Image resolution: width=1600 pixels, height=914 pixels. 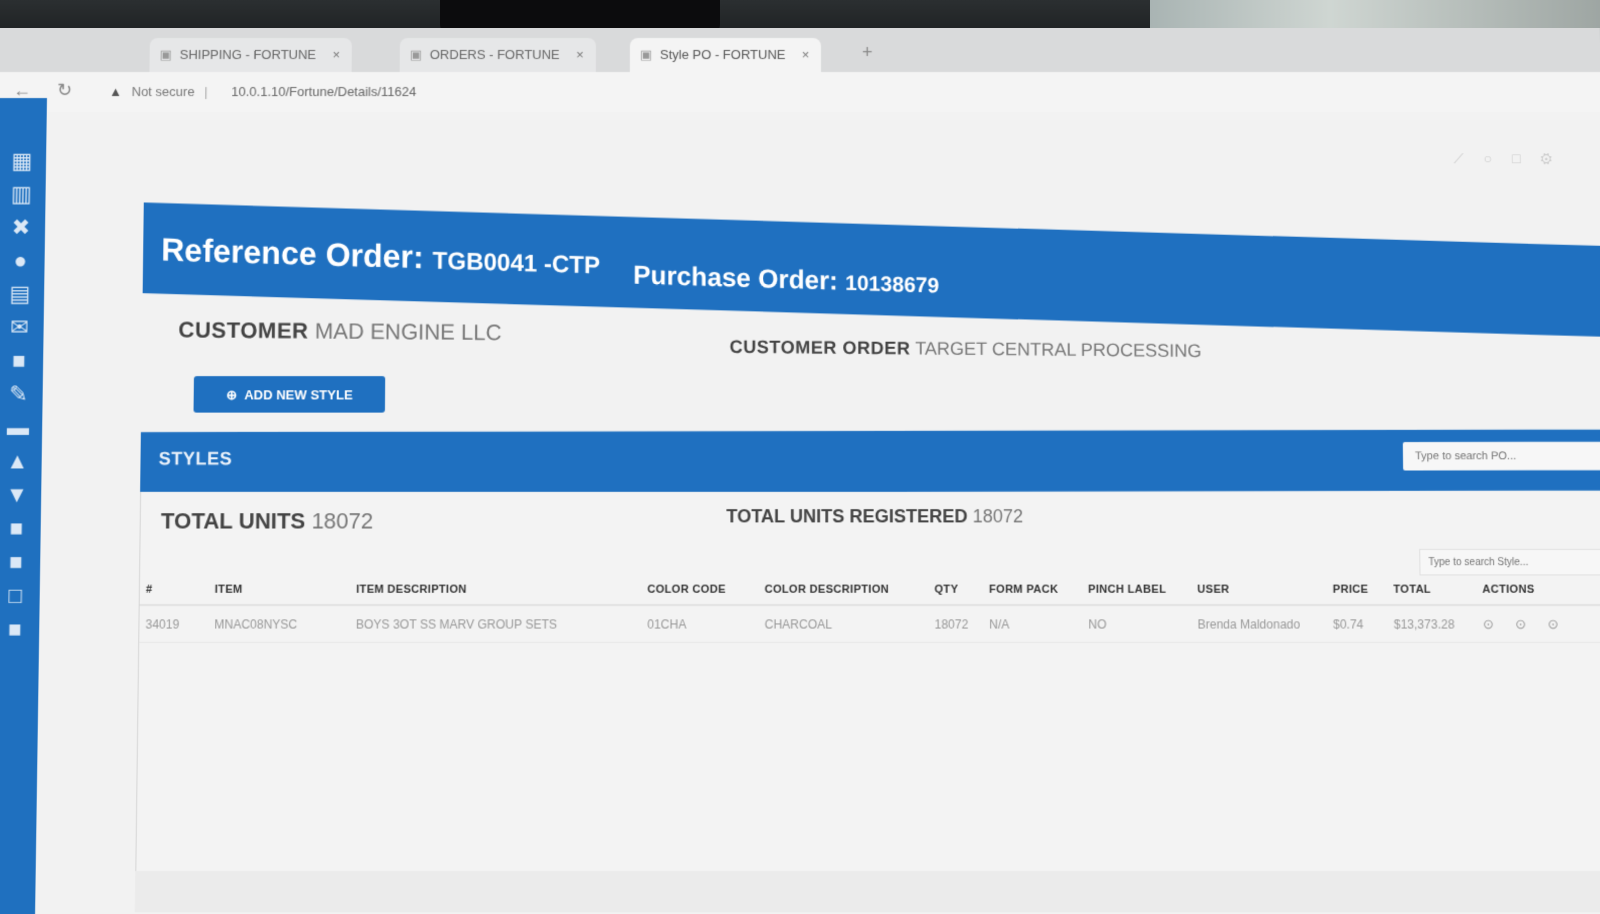 What do you see at coordinates (496, 590) in the screenshot?
I see `column-header: ITEM DESCRIPTION` at bounding box center [496, 590].